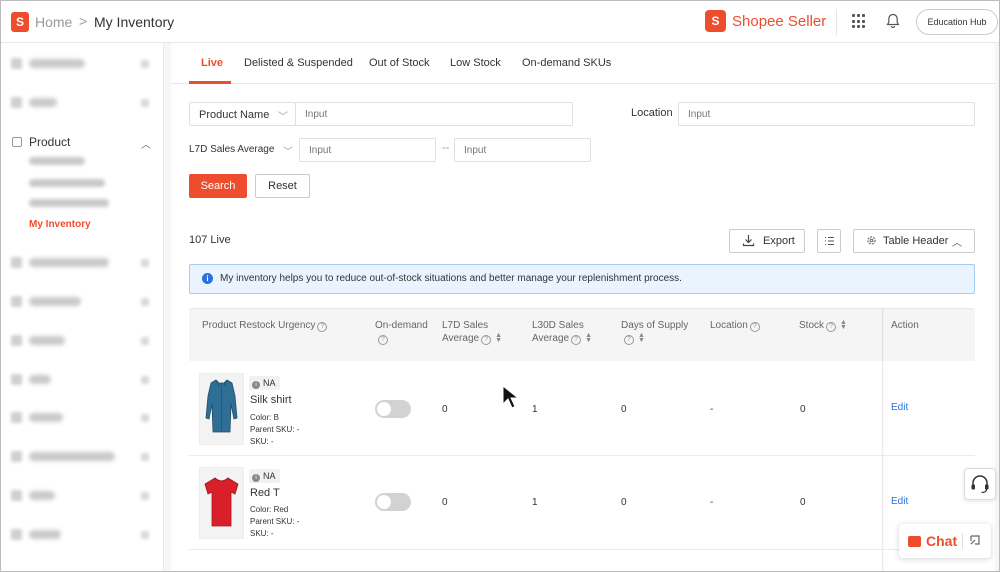 Image resolution: width=1000 pixels, height=572 pixels. What do you see at coordinates (399, 63) in the screenshot?
I see `tab-out-of-stock: Out of Stock` at bounding box center [399, 63].